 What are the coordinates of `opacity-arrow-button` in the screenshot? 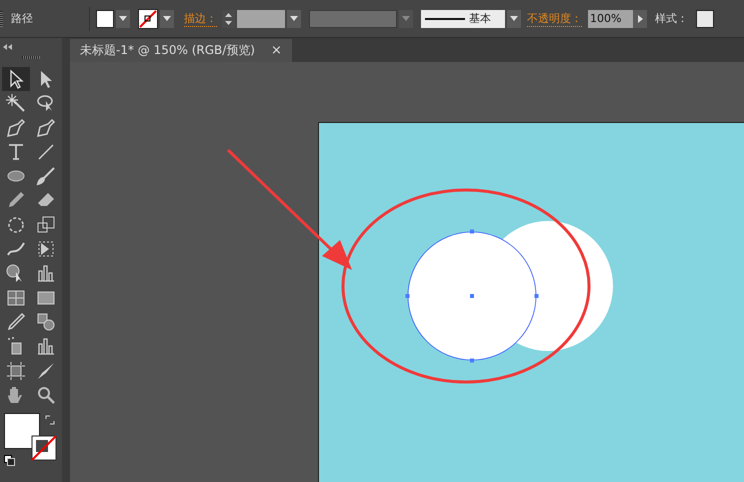 It's located at (640, 19).